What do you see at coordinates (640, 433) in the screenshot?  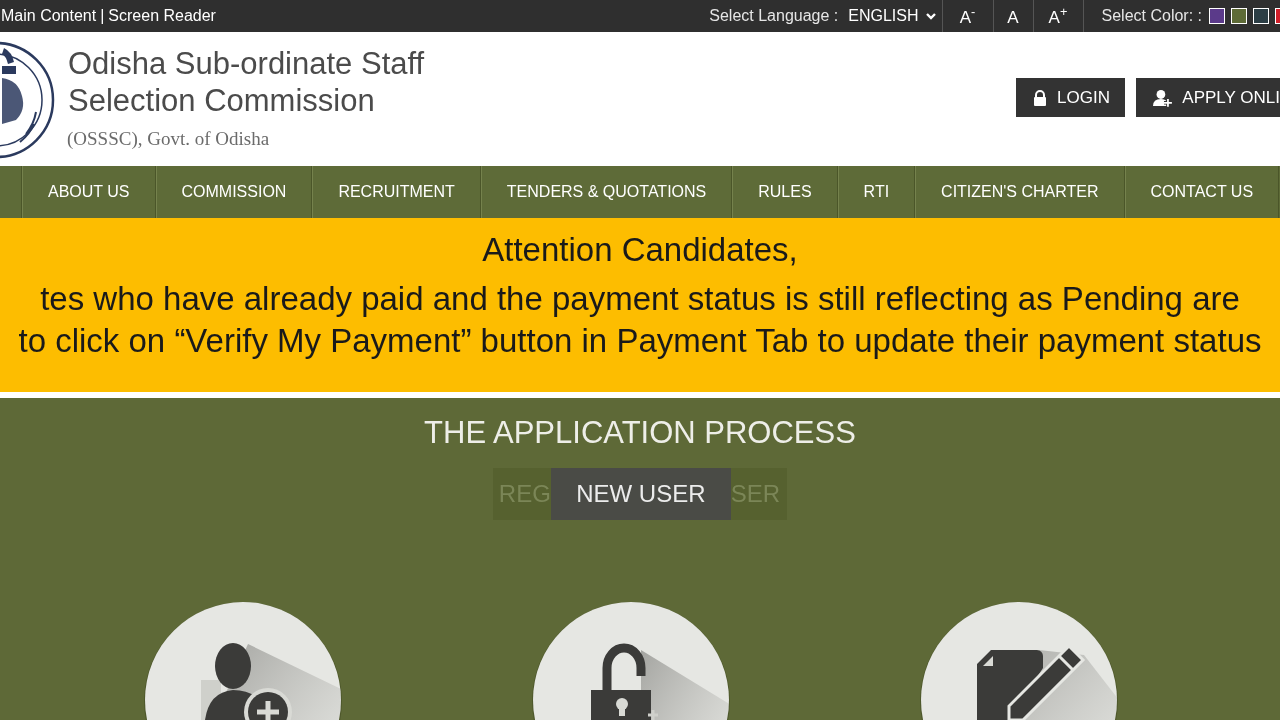 I see `section-title: THE APPLICATION PROCESS` at bounding box center [640, 433].